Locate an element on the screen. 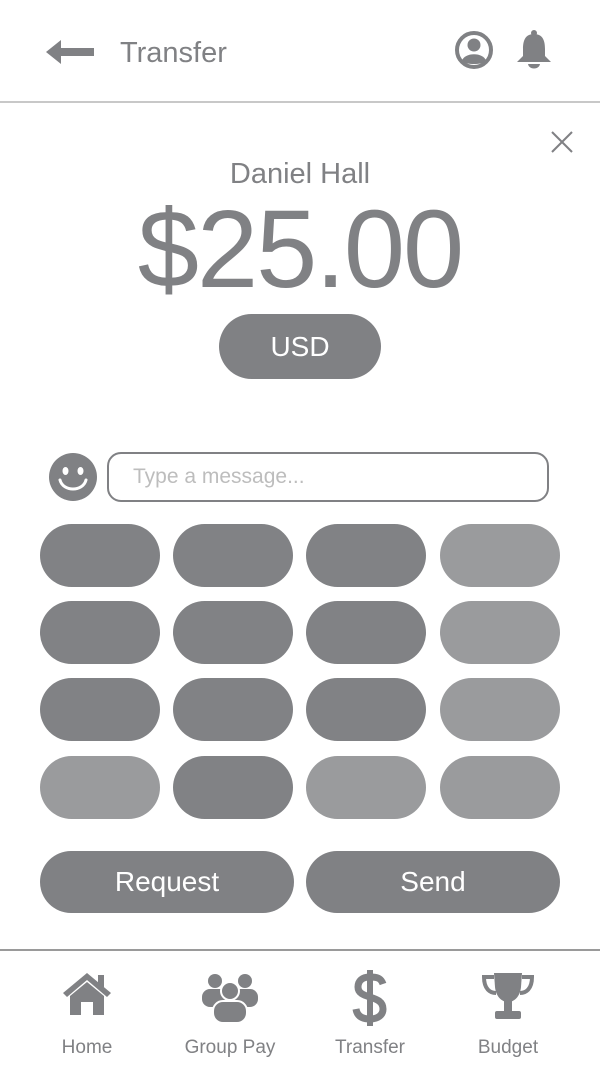 This screenshot has width=600, height=1066. group-icon is located at coordinates (230, 999).